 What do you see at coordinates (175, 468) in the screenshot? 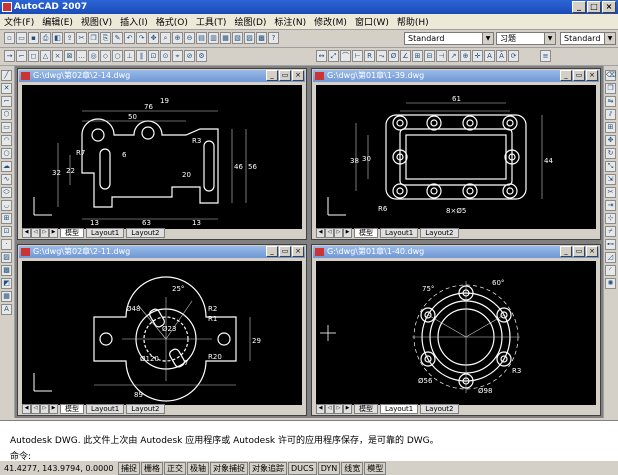
I see `ortho-toggle: 正交` at bounding box center [175, 468].